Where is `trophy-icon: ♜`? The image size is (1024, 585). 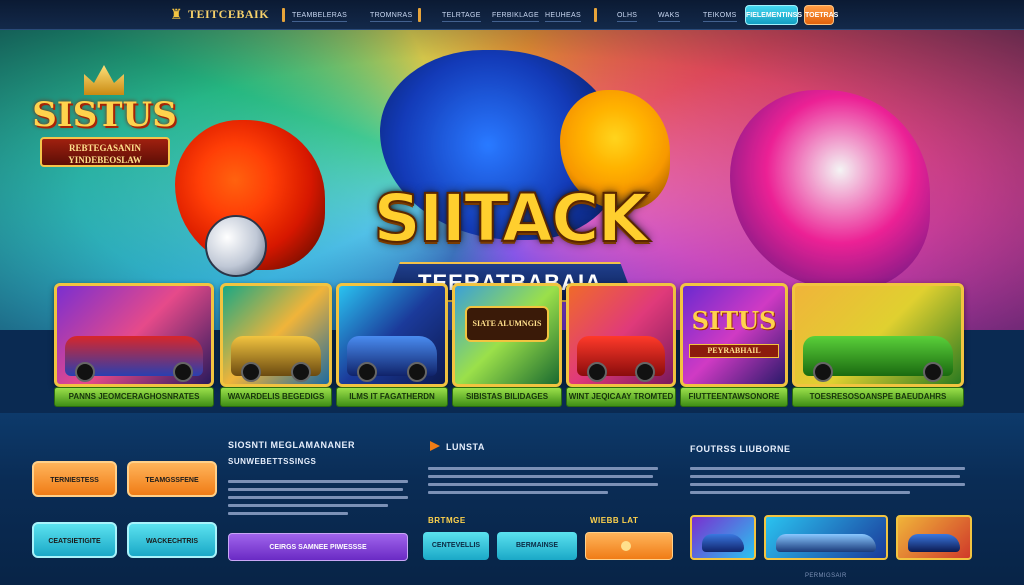 trophy-icon: ♜ is located at coordinates (176, 14).